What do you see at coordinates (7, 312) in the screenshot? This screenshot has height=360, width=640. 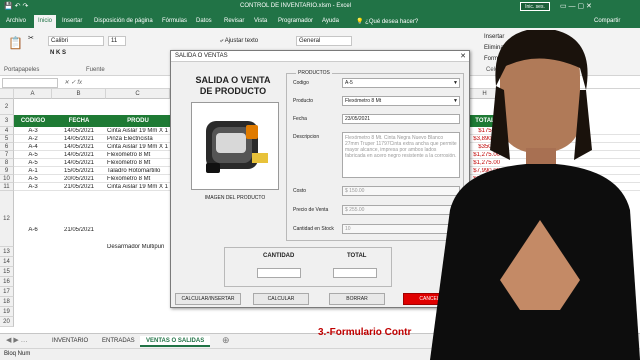 I see `row-header: 19` at bounding box center [7, 312].